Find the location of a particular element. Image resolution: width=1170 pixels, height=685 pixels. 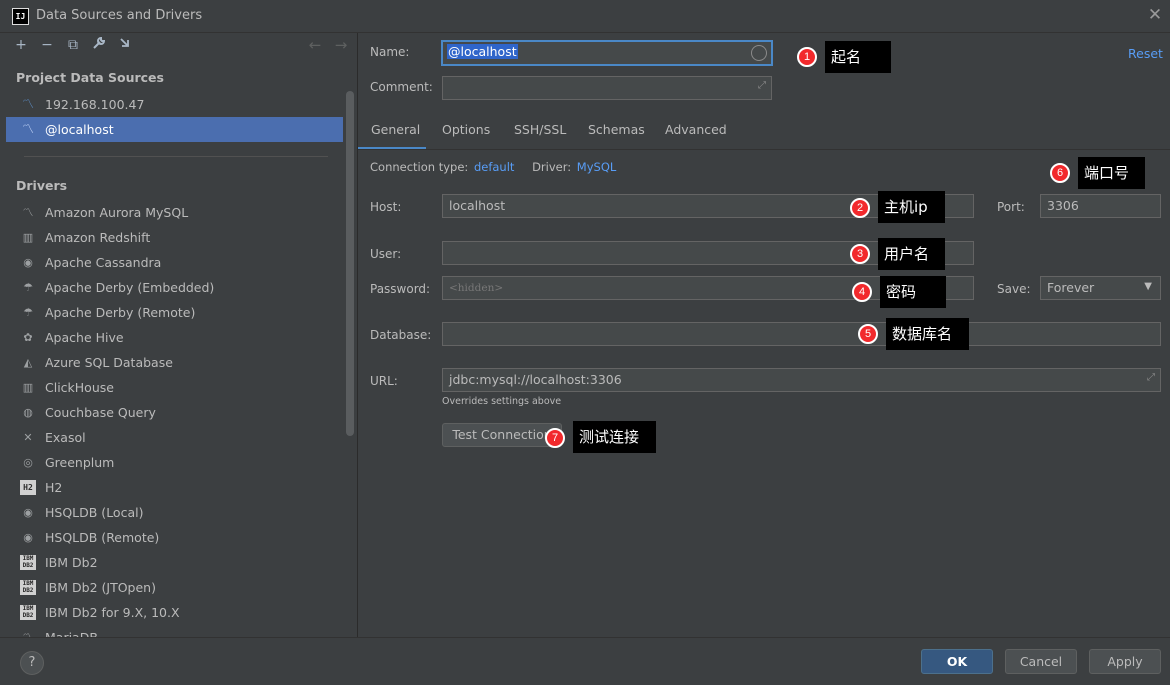

driver-item: ☂ Apache Derby (Embedded) is located at coordinates (174, 287).